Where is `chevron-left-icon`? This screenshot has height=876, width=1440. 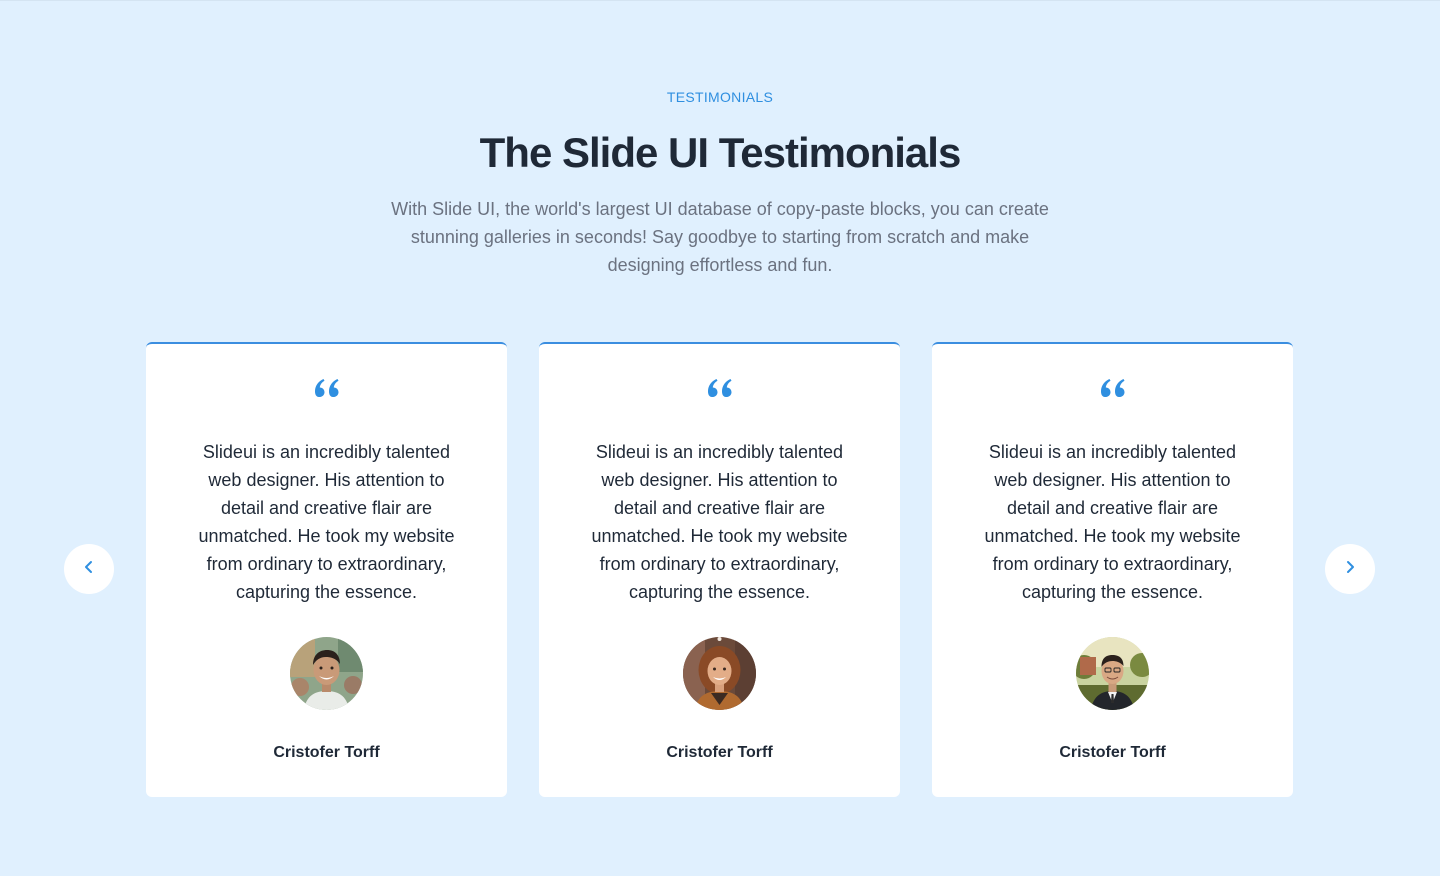
chevron-left-icon is located at coordinates (89, 569).